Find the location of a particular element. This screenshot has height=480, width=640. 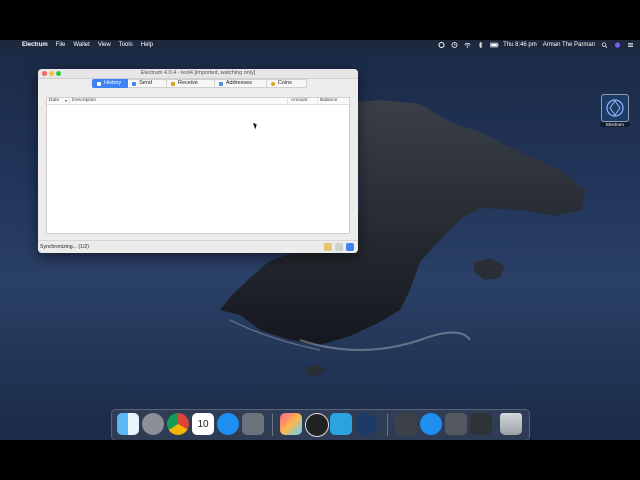

status-icons is located at coordinates (339, 247).